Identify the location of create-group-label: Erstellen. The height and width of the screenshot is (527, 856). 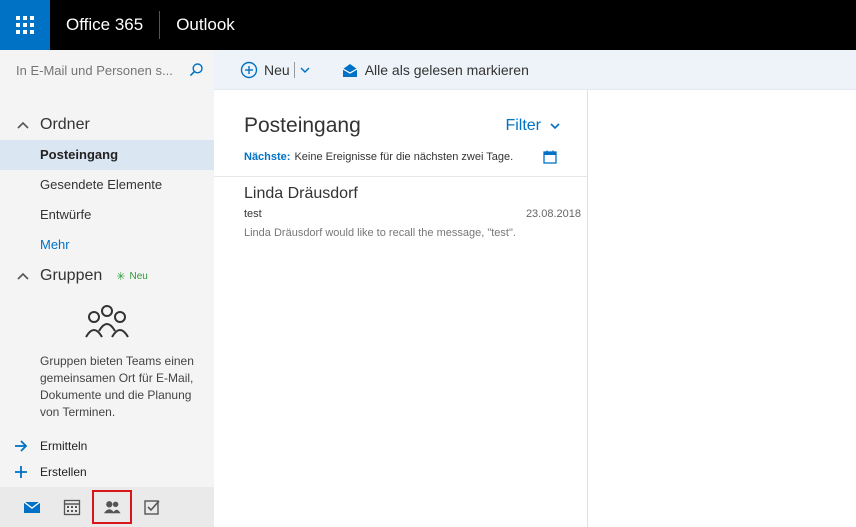
(63, 472).